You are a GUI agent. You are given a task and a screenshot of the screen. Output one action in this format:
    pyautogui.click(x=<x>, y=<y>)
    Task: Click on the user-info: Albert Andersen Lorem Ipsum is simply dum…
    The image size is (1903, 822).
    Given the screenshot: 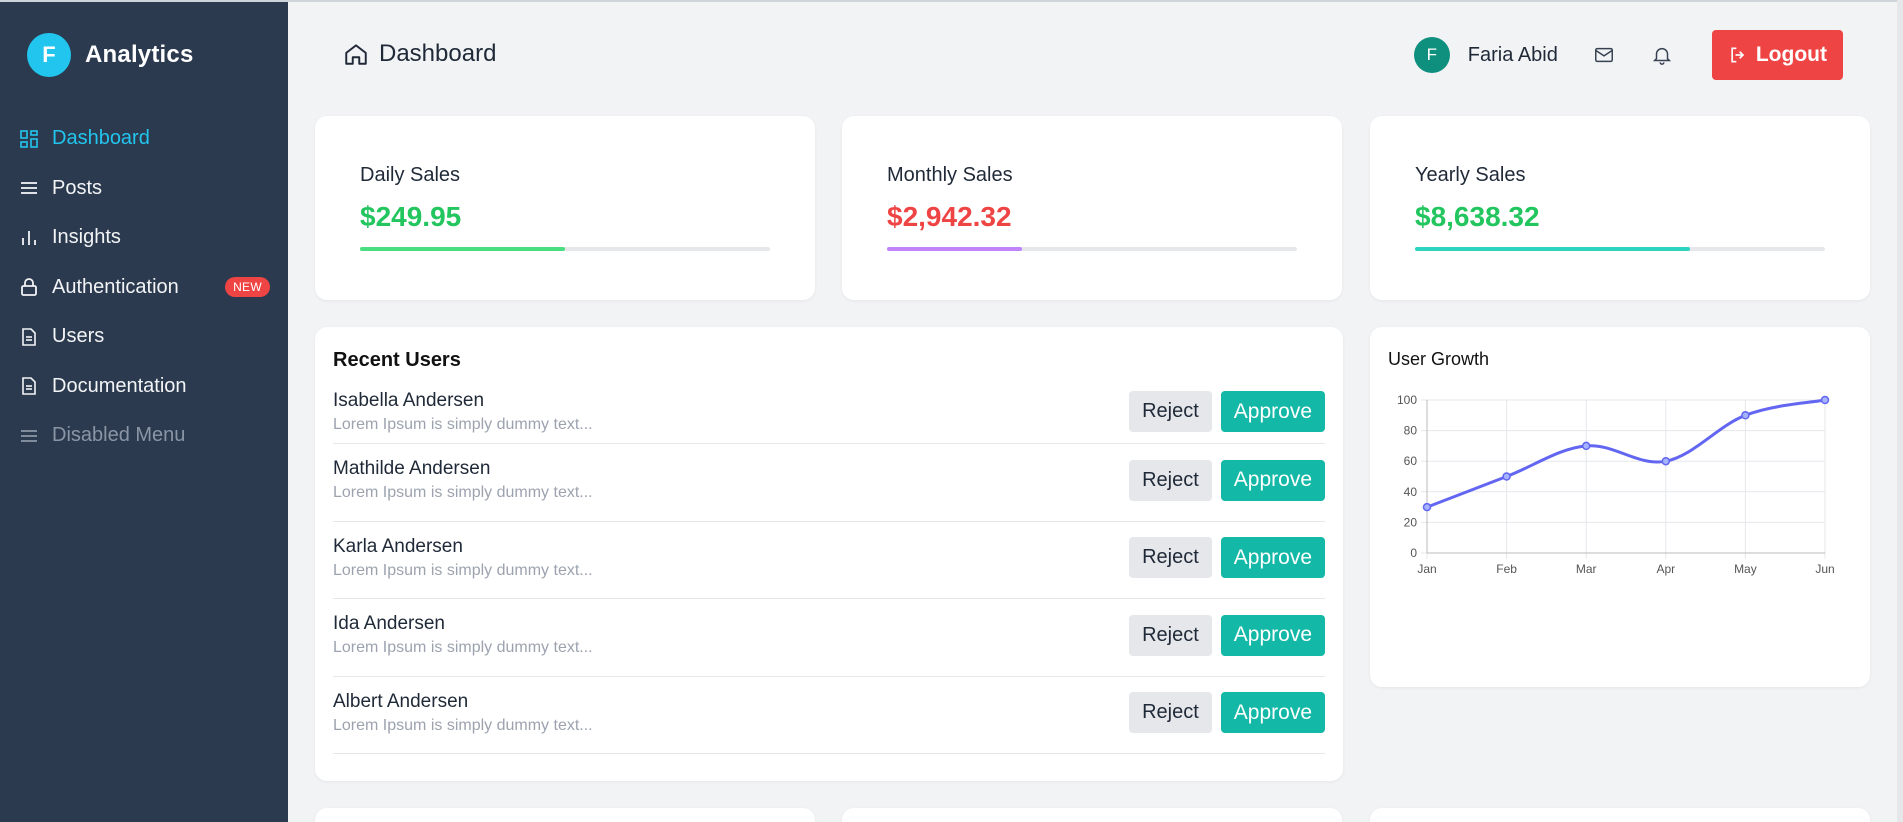 What is the action you would take?
    pyautogui.click(x=731, y=713)
    